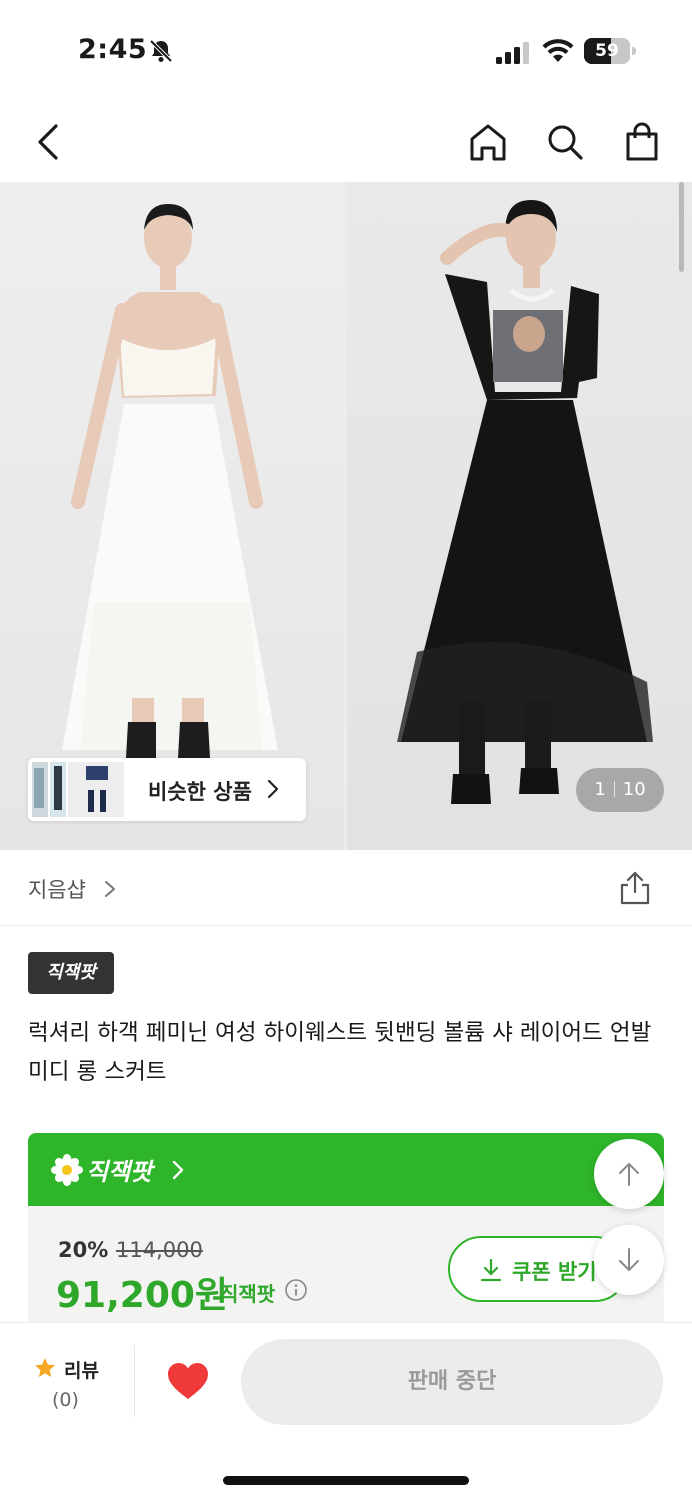 Image resolution: width=692 pixels, height=1500 pixels. I want to click on current-page: 1, so click(600, 789).